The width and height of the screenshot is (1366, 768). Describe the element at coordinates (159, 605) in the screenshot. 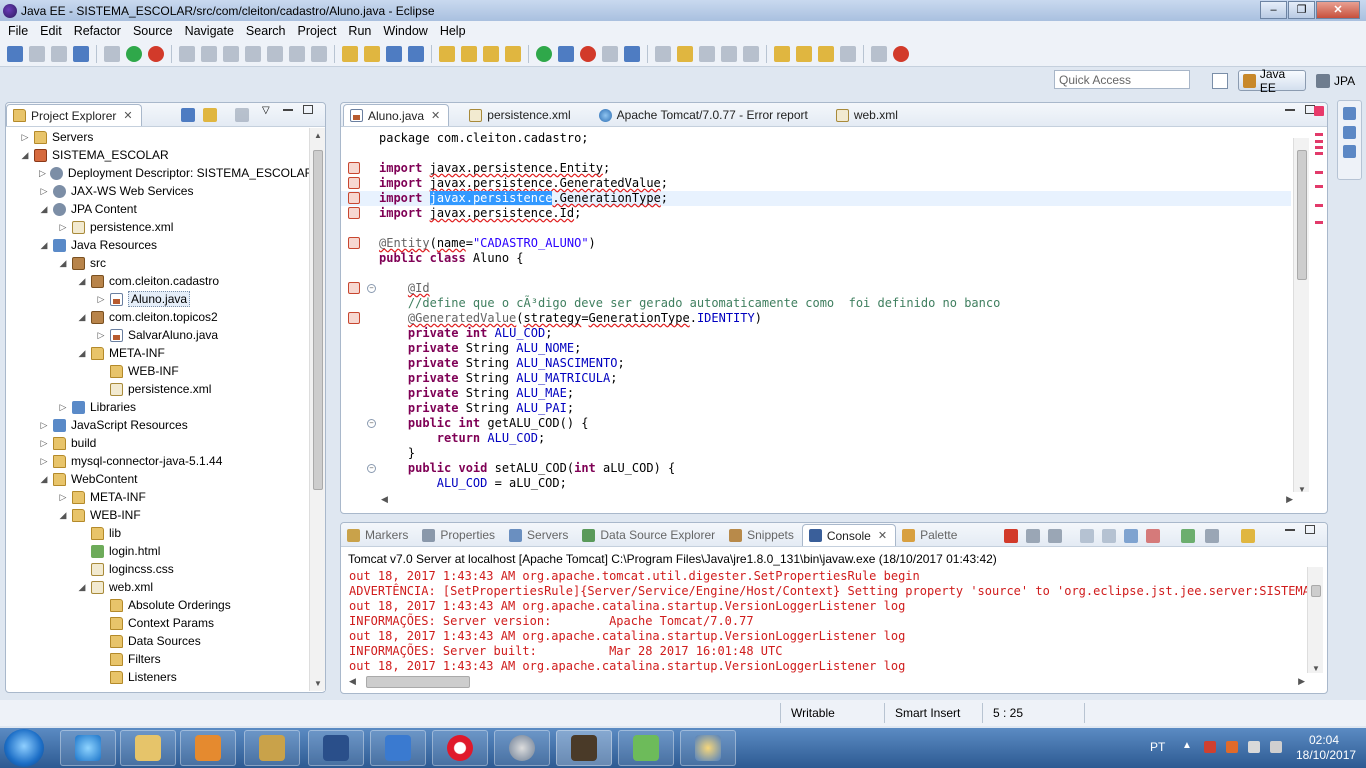

I see `tree-item: Absolute Orderings` at that location.